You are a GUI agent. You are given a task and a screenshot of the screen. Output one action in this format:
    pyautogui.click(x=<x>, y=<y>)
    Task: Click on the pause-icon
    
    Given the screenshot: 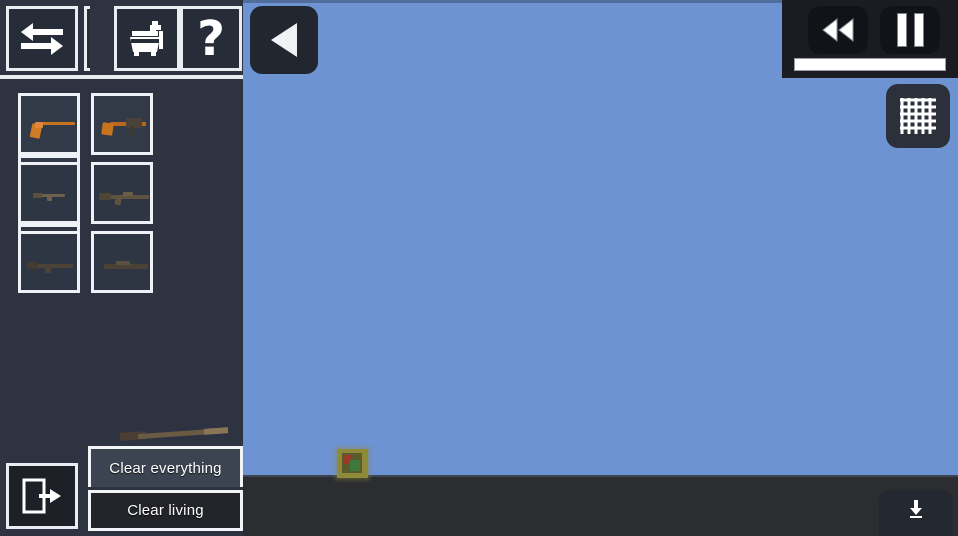 What is the action you would take?
    pyautogui.click(x=910, y=30)
    